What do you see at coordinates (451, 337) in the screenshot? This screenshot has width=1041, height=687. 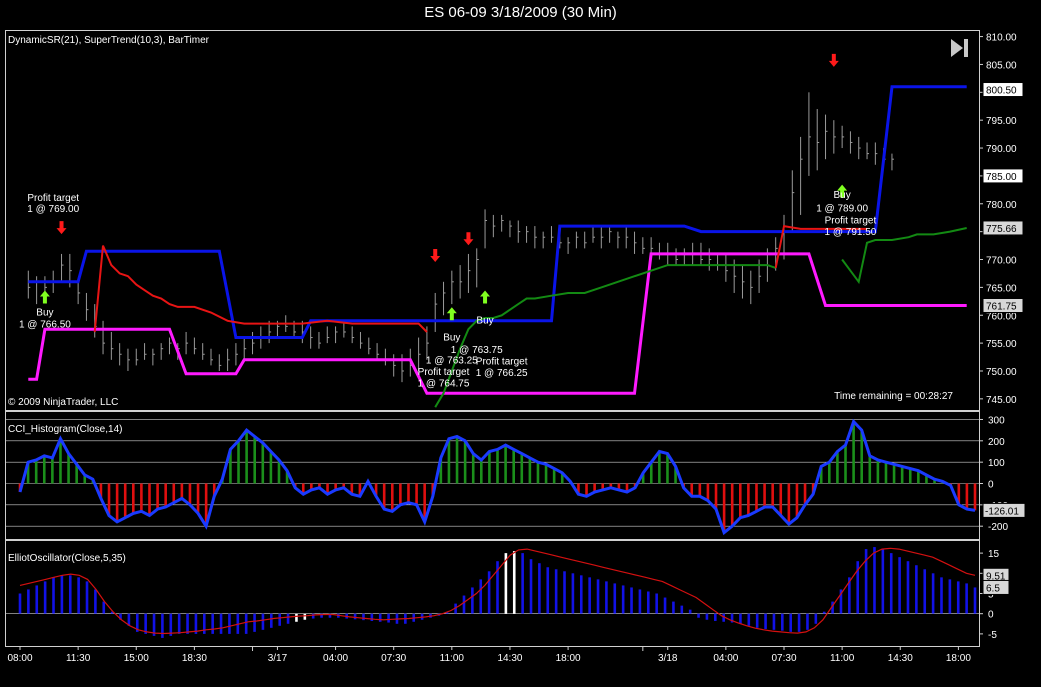 I see `trade-annotation: Buy` at bounding box center [451, 337].